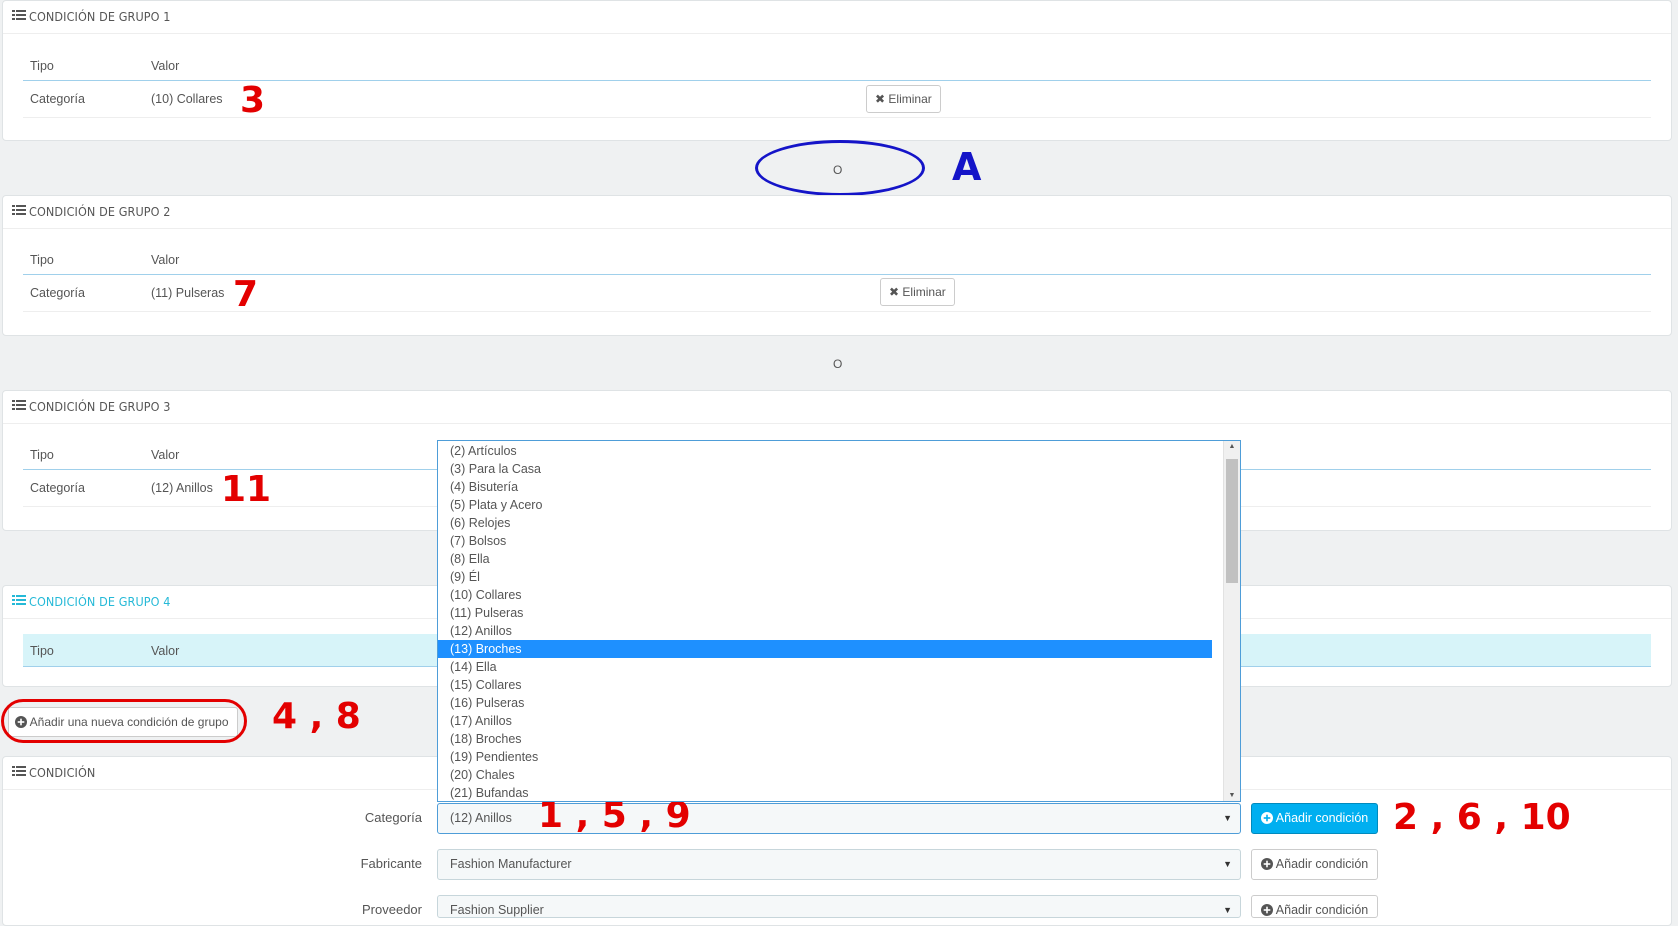 Image resolution: width=1678 pixels, height=926 pixels. What do you see at coordinates (316, 716) in the screenshot?
I see `annotation-4-8: 4 , 8` at bounding box center [316, 716].